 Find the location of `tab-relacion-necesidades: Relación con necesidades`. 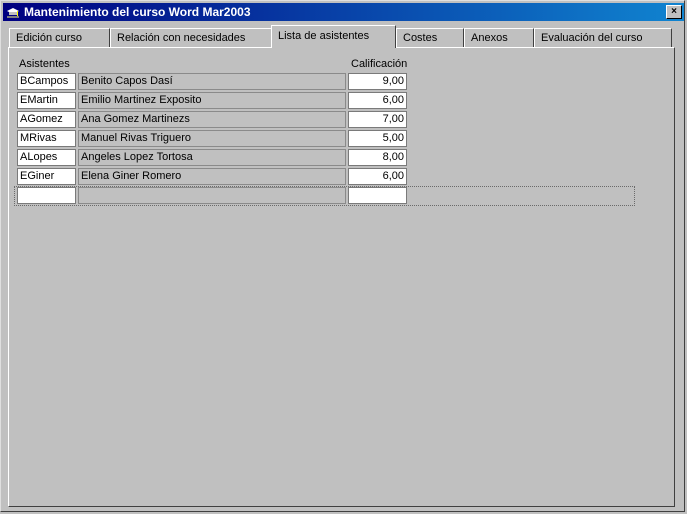

tab-relacion-necesidades: Relación con necesidades is located at coordinates (191, 37).